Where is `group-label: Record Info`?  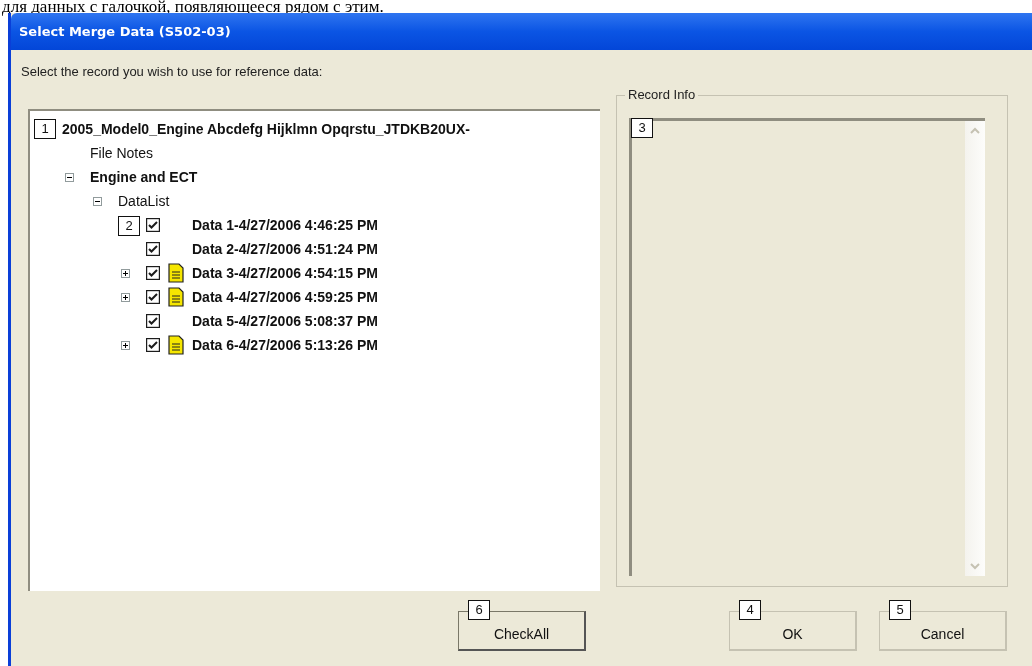 group-label: Record Info is located at coordinates (662, 94).